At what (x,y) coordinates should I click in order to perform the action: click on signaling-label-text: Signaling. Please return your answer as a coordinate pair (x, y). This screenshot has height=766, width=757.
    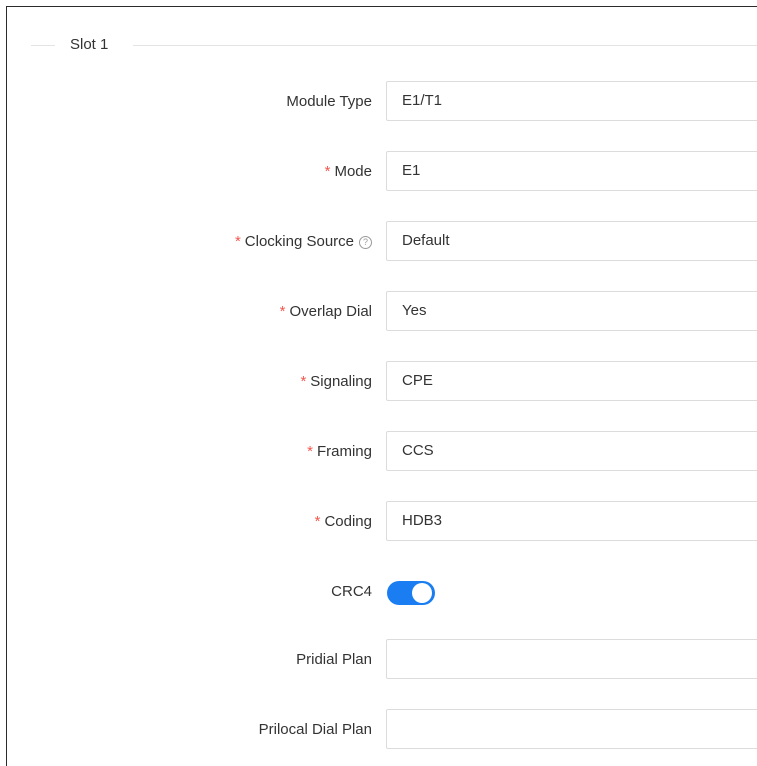
    Looking at the image, I should click on (341, 381).